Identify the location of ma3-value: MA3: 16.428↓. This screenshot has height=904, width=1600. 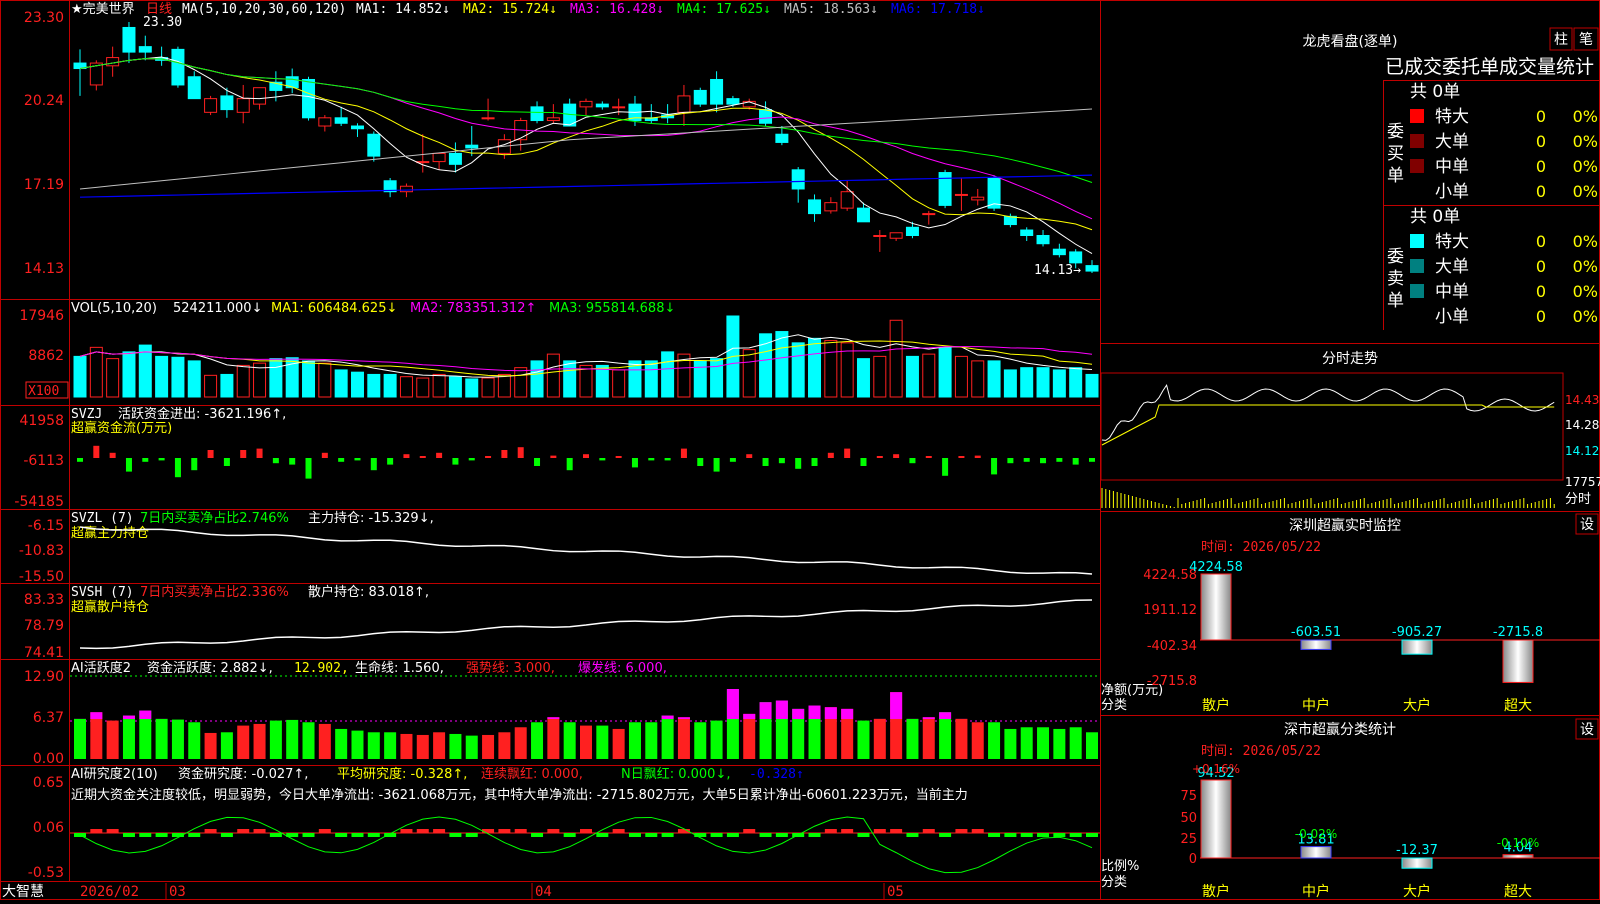
(617, 9).